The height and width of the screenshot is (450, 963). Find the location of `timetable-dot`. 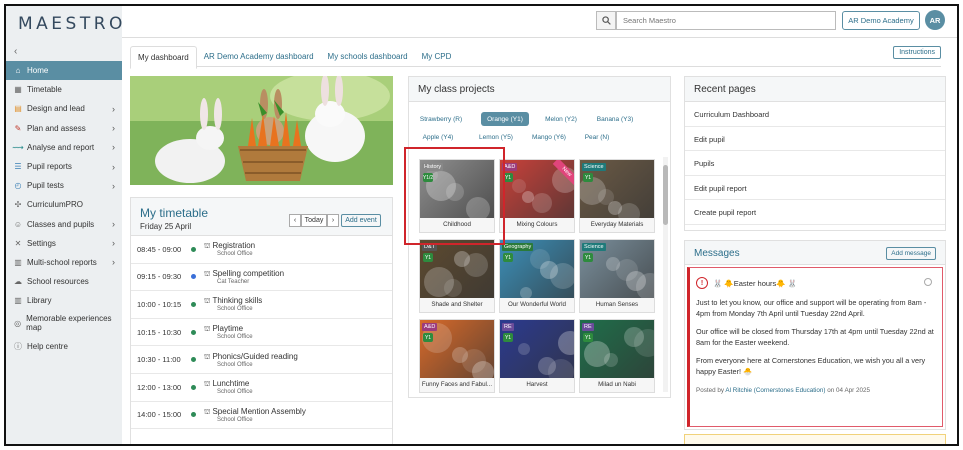

timetable-dot is located at coordinates (193, 387).